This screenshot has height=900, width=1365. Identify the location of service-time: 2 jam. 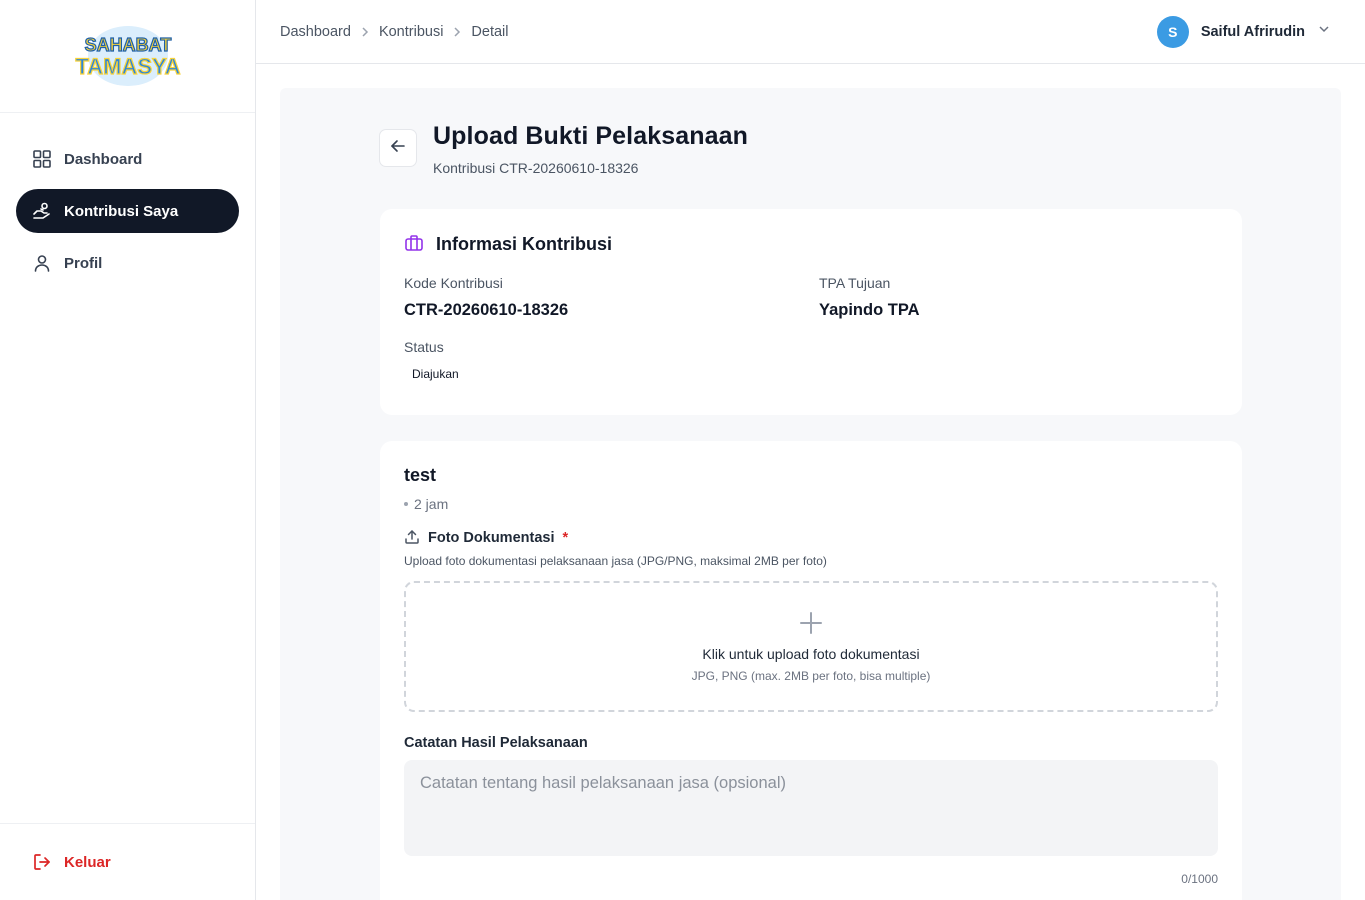
(811, 504).